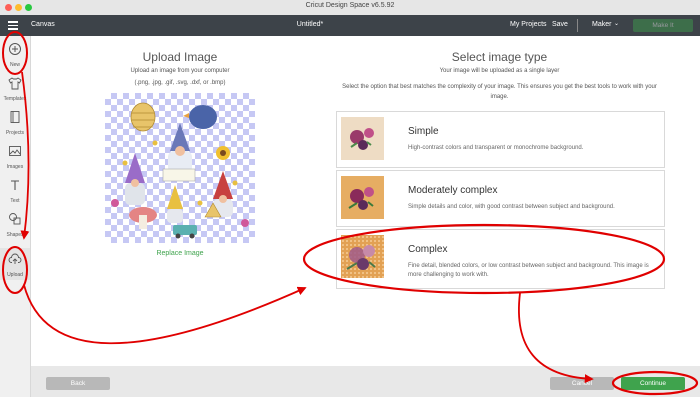  What do you see at coordinates (655, 383) in the screenshot?
I see `continue-highlight-ellipse` at bounding box center [655, 383].